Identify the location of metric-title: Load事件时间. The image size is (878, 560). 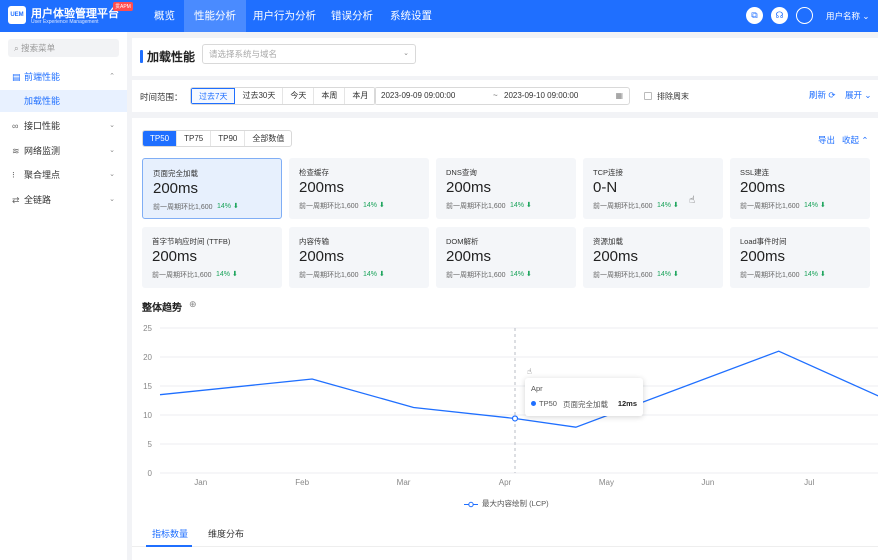
(763, 241).